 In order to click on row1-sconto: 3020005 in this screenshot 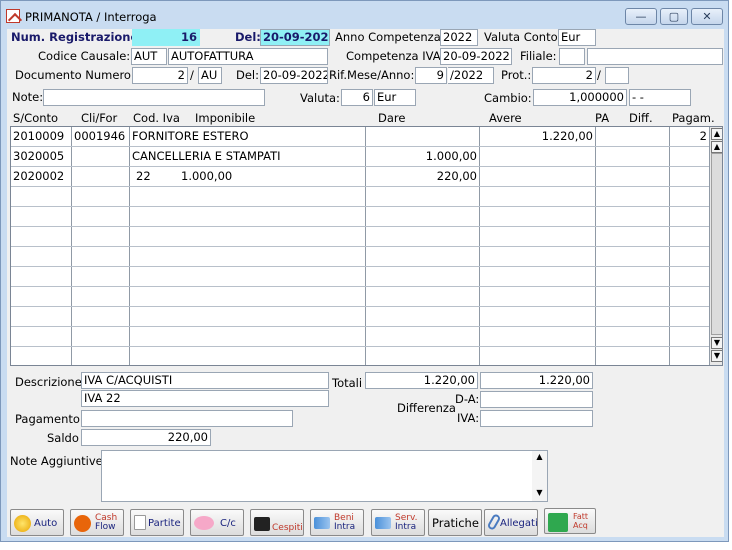, I will do `click(38, 156)`.